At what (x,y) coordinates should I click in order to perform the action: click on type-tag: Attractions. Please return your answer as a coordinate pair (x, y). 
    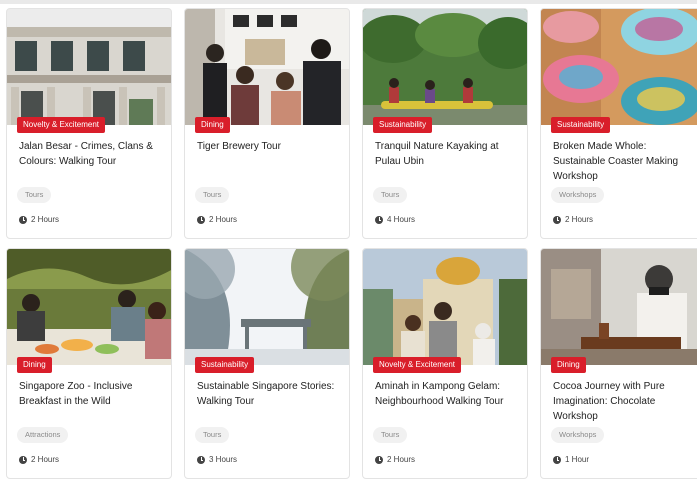
    Looking at the image, I should click on (43, 435).